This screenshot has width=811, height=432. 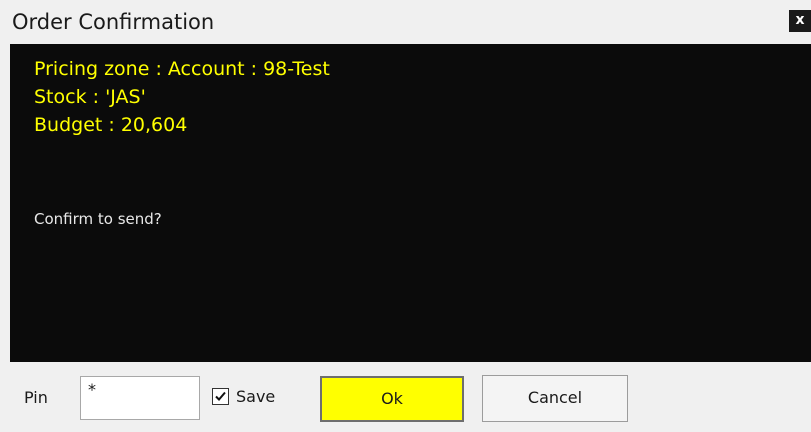 I want to click on close-button: x, so click(x=800, y=21).